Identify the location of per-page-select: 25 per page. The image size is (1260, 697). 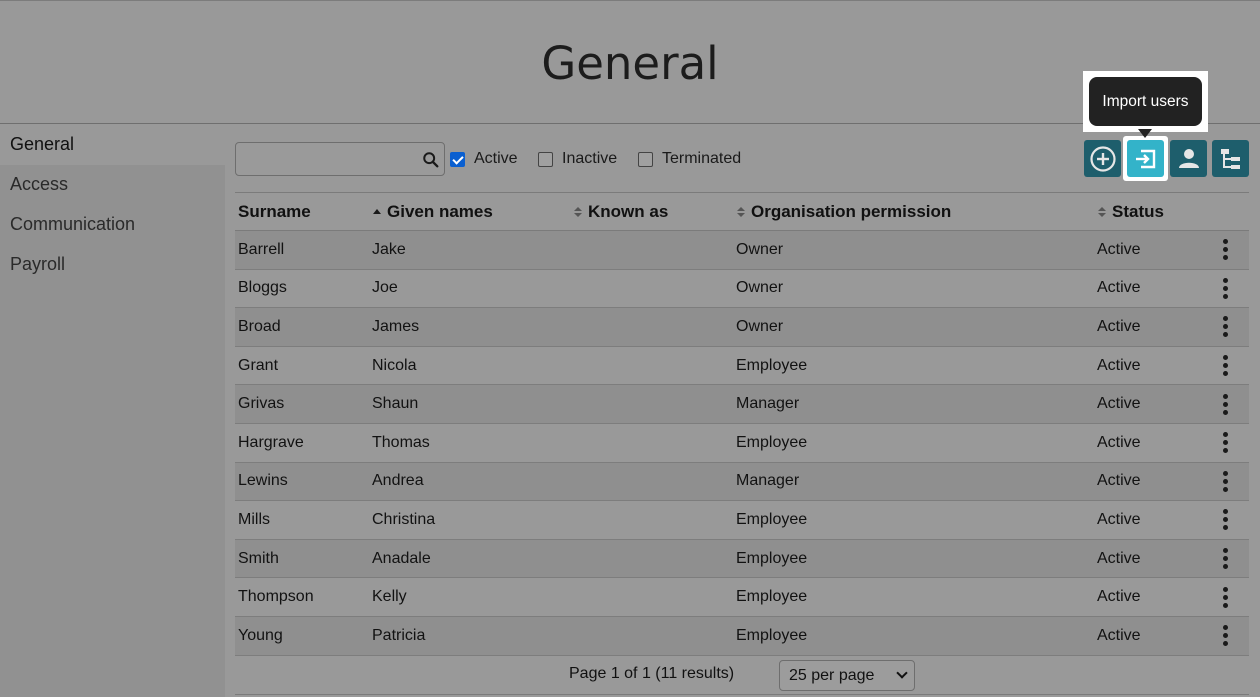
(847, 675).